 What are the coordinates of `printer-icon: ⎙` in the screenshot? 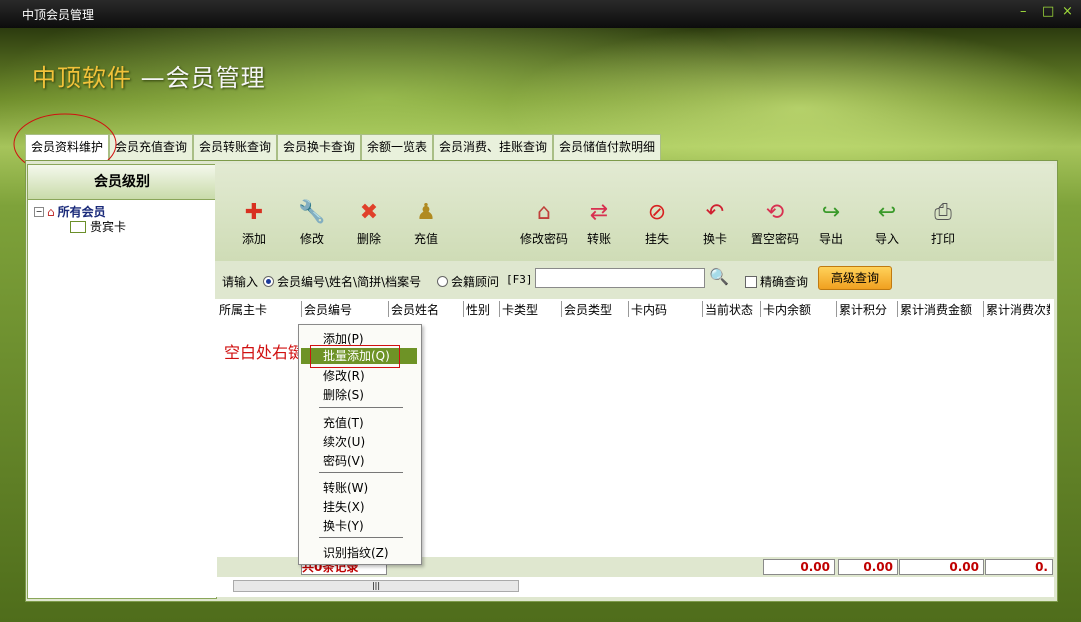 It's located at (943, 212).